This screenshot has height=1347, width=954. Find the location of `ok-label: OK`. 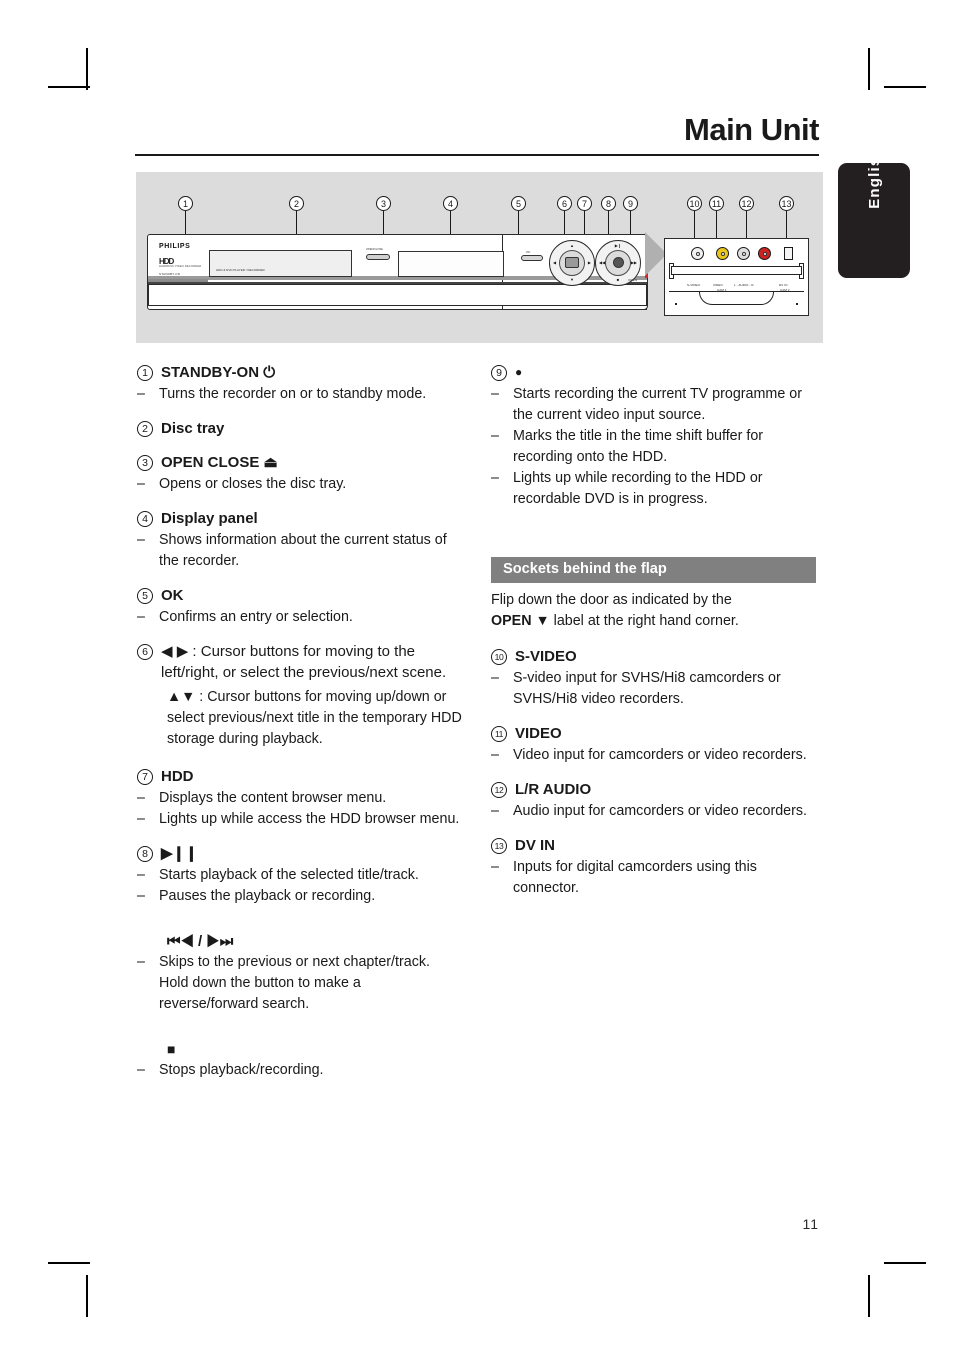

ok-label: OK is located at coordinates (528, 252).